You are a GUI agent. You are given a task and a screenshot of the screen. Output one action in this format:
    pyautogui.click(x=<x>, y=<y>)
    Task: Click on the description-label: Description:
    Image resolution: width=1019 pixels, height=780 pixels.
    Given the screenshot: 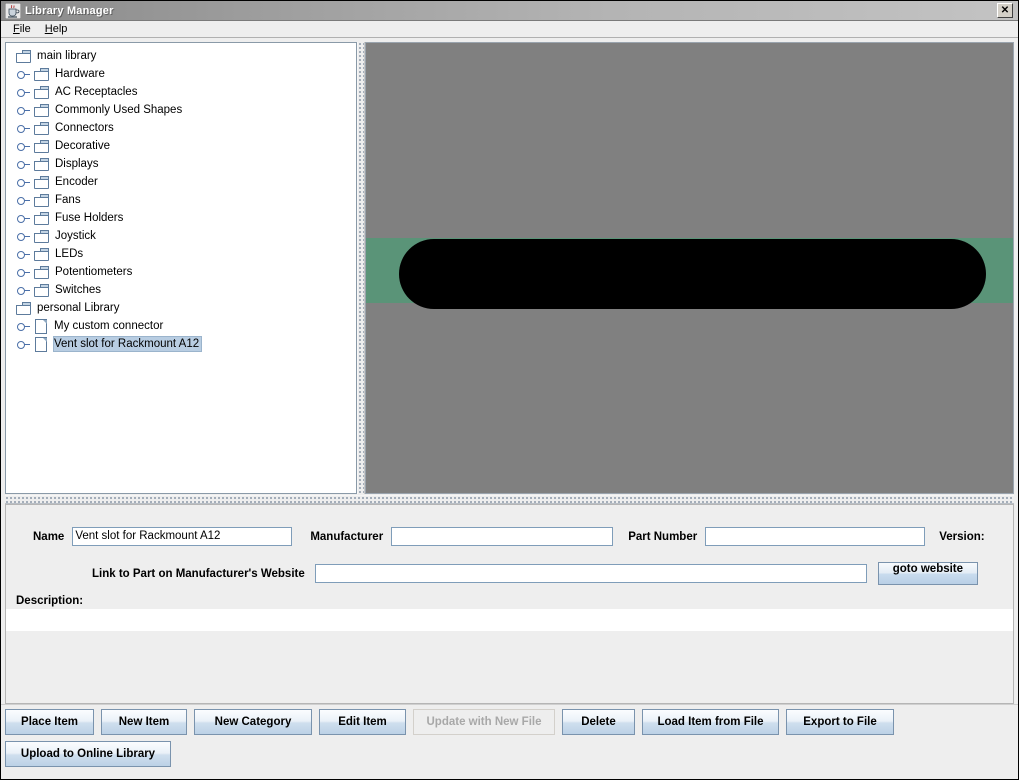 What is the action you would take?
    pyautogui.click(x=50, y=601)
    